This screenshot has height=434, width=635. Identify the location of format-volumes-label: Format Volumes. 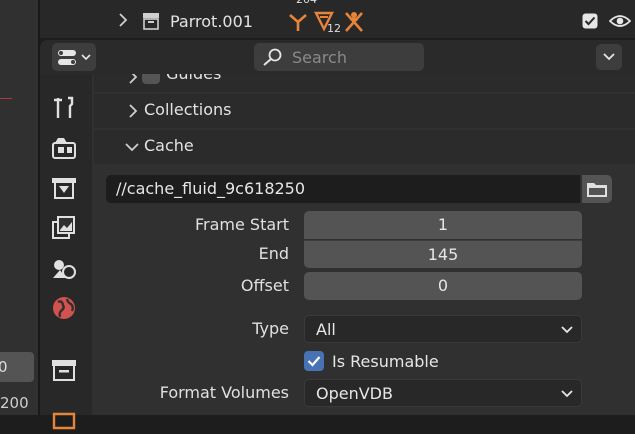
(224, 392).